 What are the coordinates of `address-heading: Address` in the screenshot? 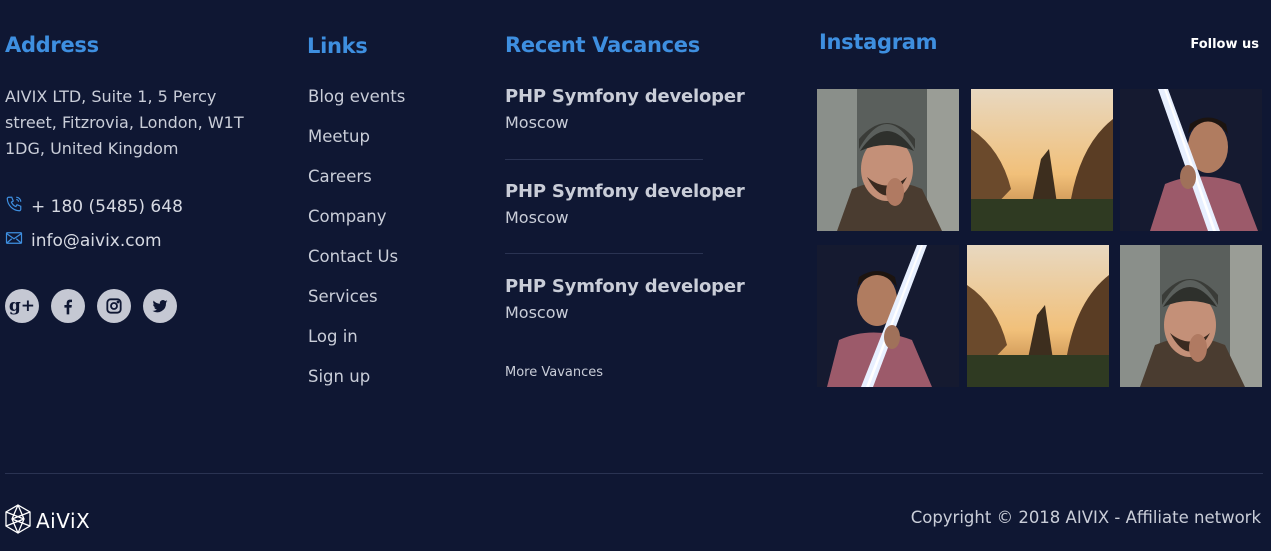 It's located at (52, 45).